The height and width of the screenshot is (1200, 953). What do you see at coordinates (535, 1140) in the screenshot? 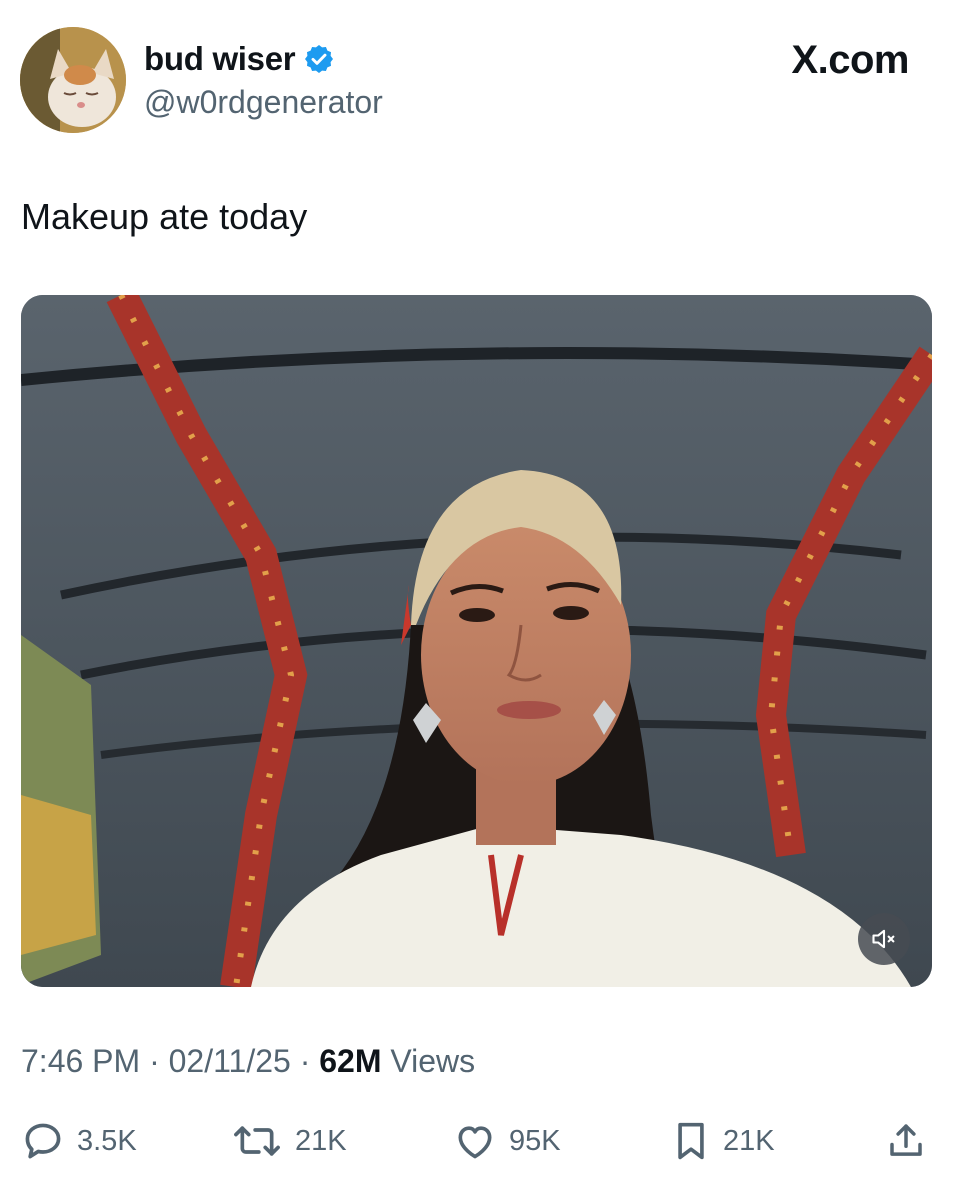
I see `like-count: 95K` at bounding box center [535, 1140].